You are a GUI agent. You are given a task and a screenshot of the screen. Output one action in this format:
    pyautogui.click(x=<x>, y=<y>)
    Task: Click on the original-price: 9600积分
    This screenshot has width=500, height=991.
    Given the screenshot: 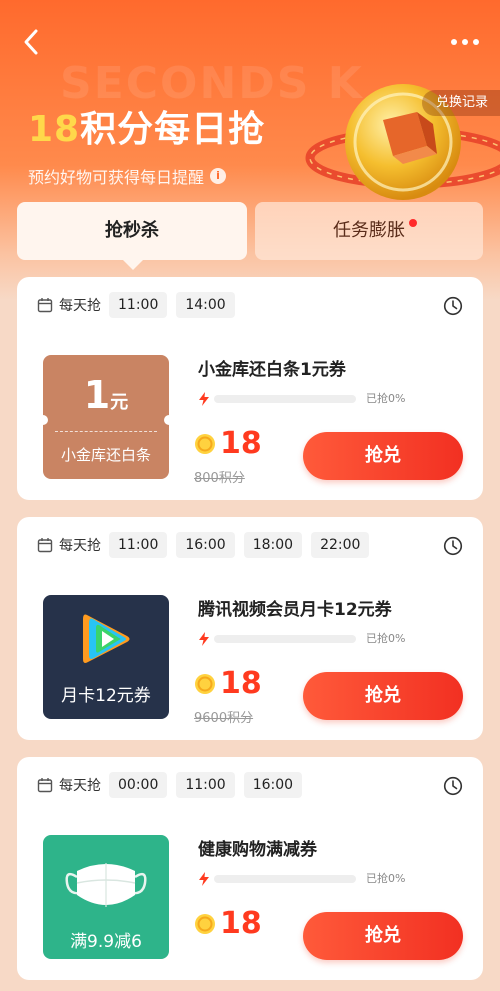 What is the action you would take?
    pyautogui.click(x=224, y=718)
    